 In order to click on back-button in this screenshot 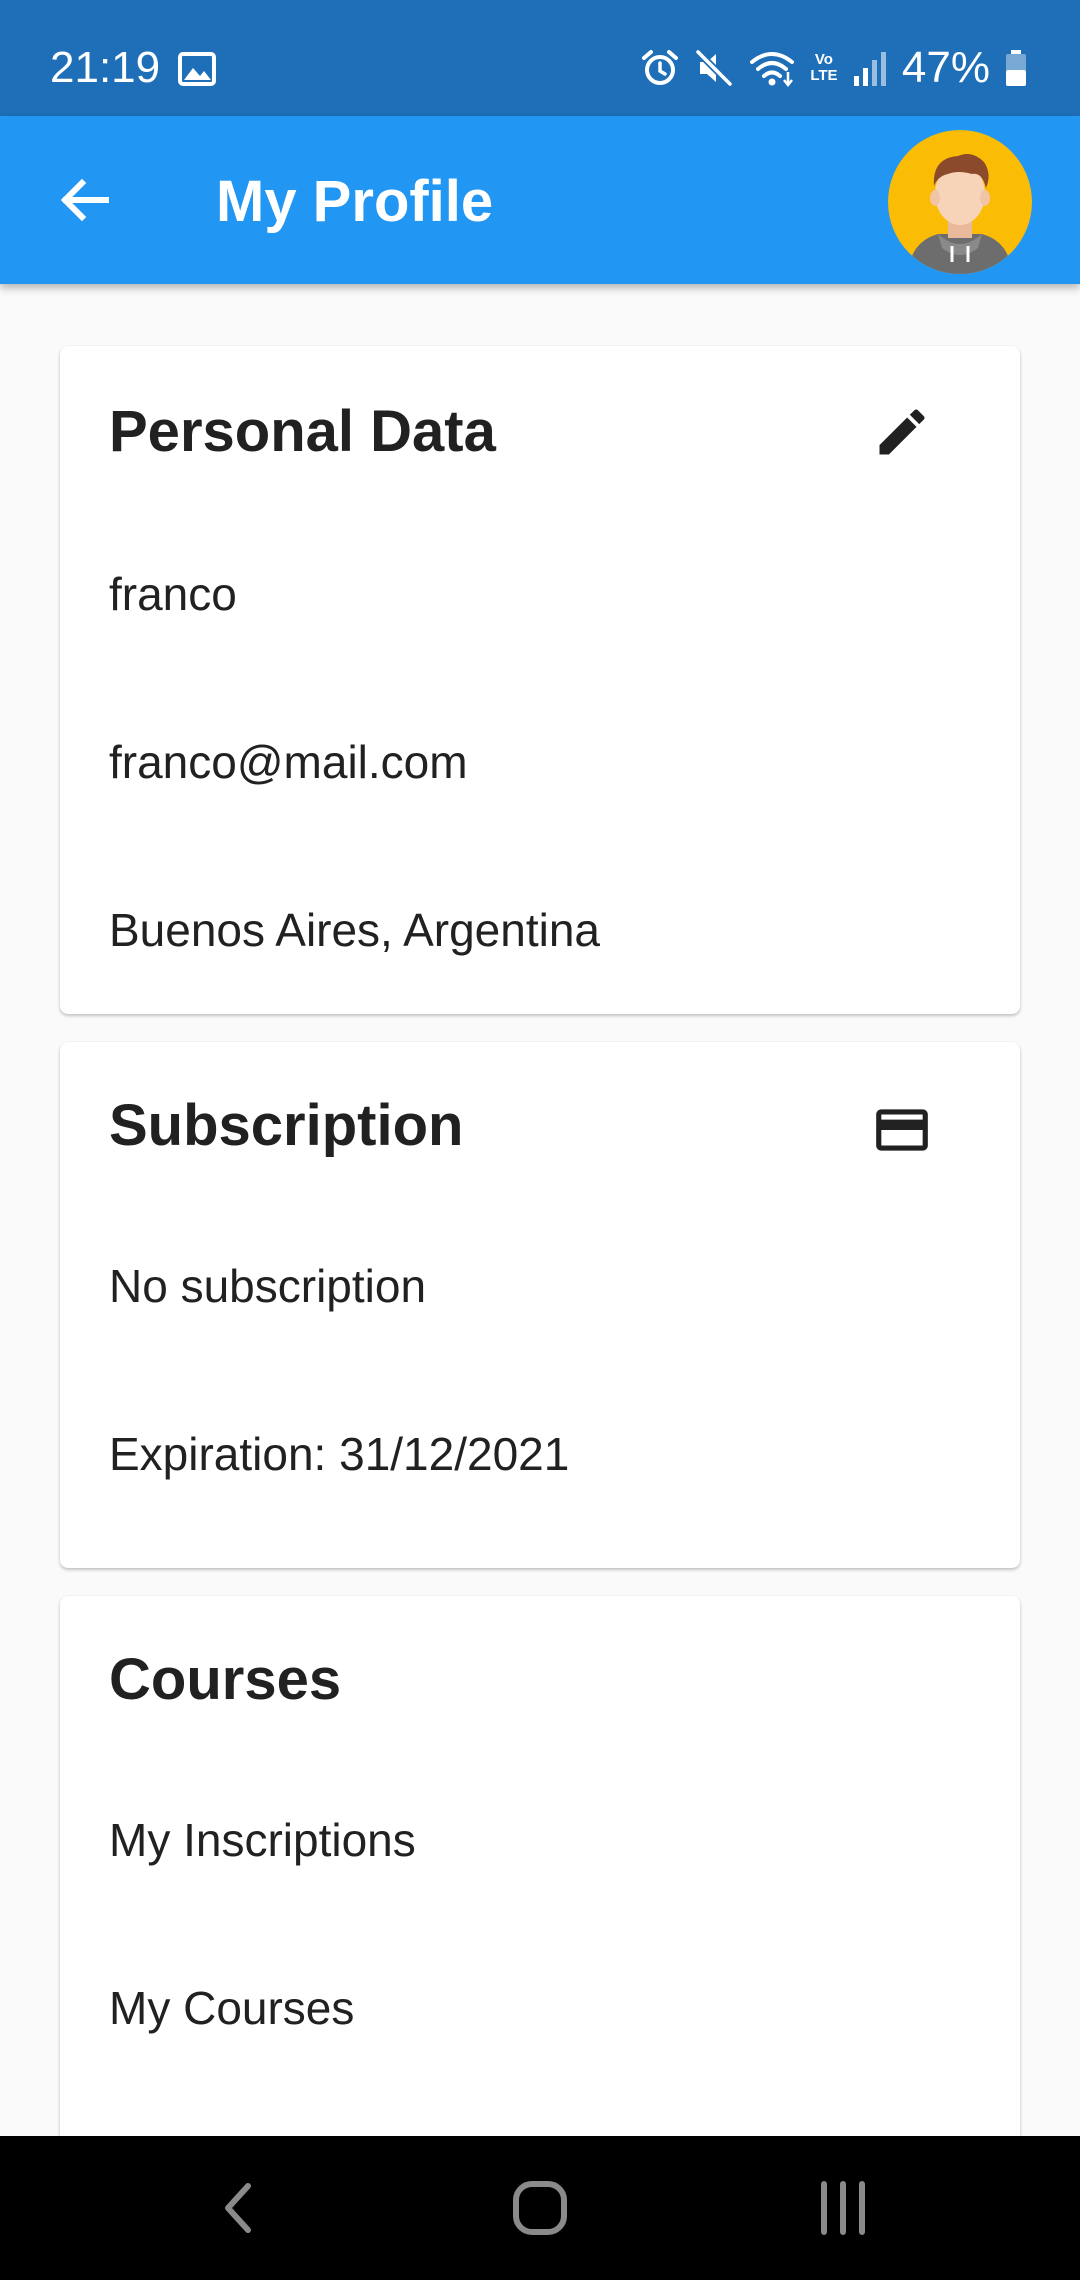, I will do `click(84, 200)`.